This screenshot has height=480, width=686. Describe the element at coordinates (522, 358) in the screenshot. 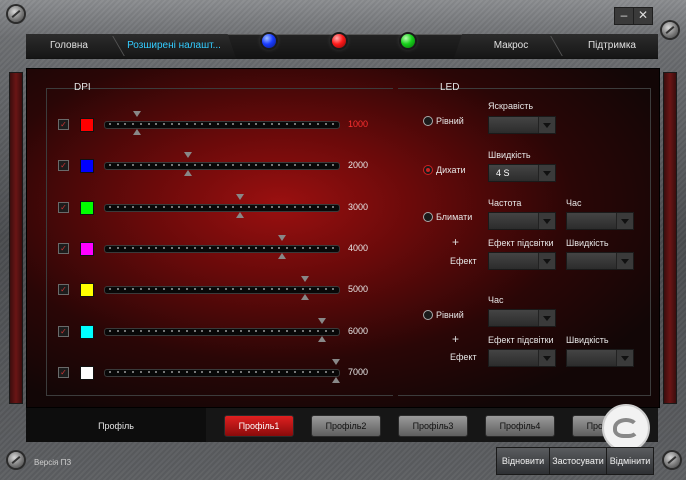

I see `steady2-backlight-select` at that location.